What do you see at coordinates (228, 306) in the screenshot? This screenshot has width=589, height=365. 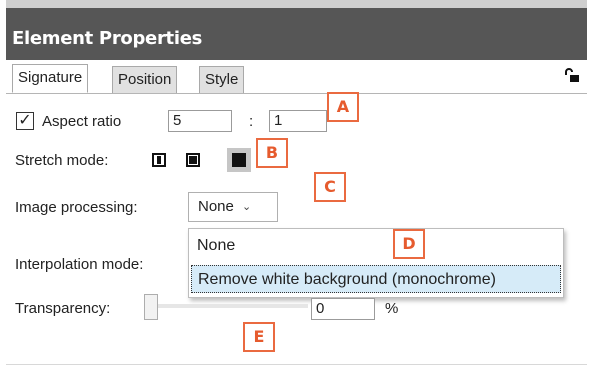 I see `transparency-slider-track` at bounding box center [228, 306].